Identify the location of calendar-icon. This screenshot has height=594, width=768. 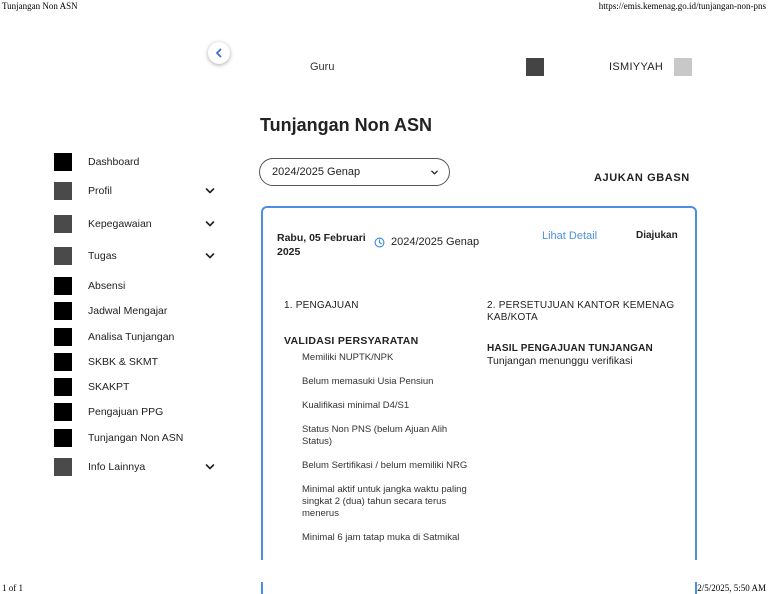
(63, 311).